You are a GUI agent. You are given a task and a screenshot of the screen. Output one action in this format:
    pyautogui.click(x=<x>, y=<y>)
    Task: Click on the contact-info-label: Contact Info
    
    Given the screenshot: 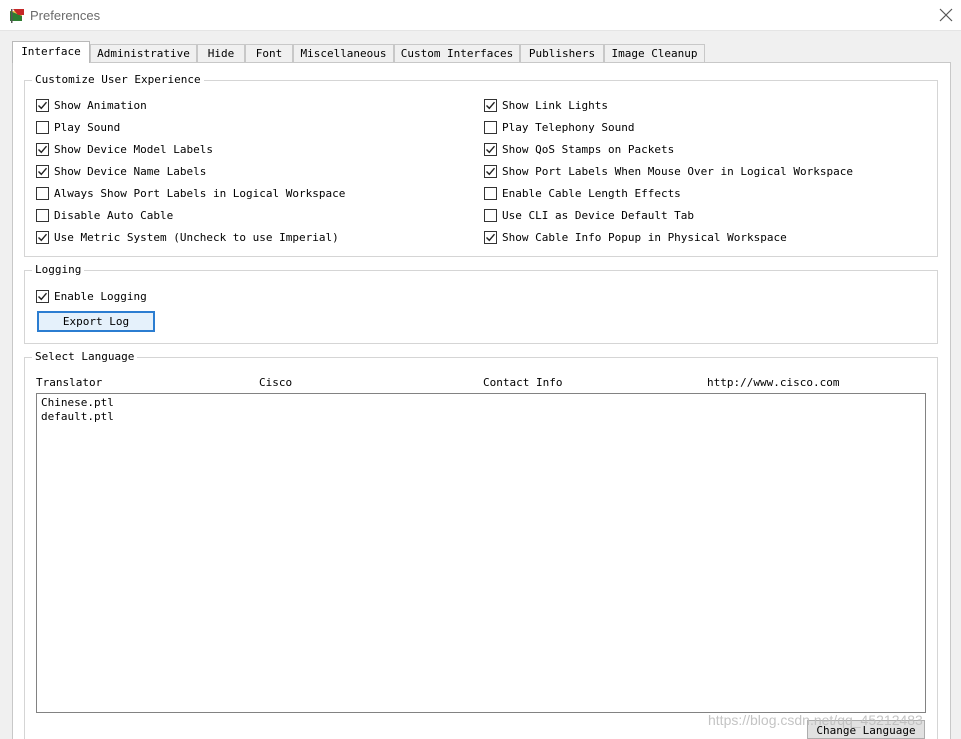 What is the action you would take?
    pyautogui.click(x=523, y=382)
    